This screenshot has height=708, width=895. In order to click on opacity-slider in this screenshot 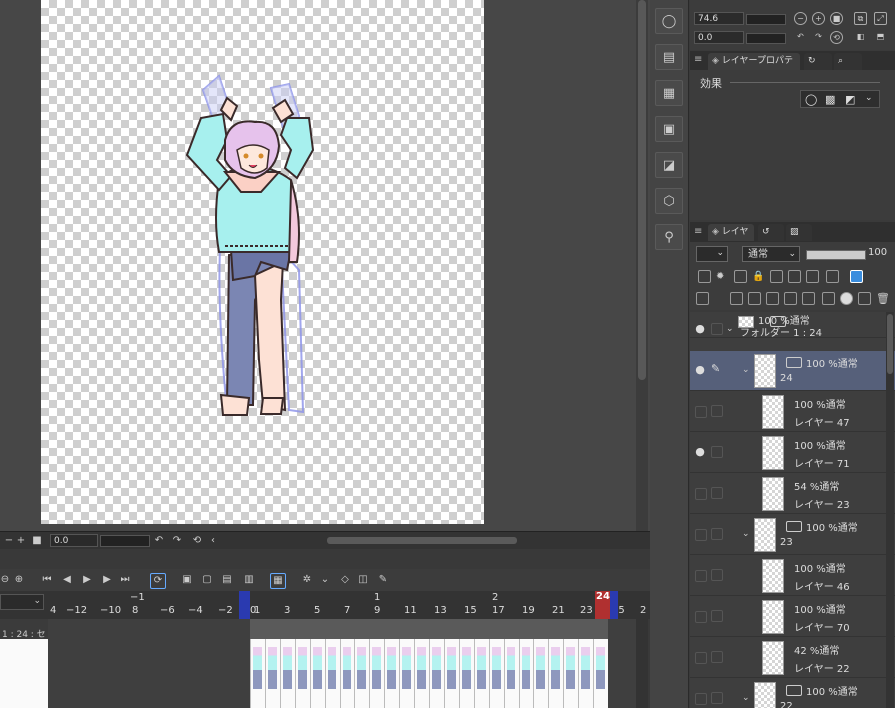, I will do `click(836, 255)`.